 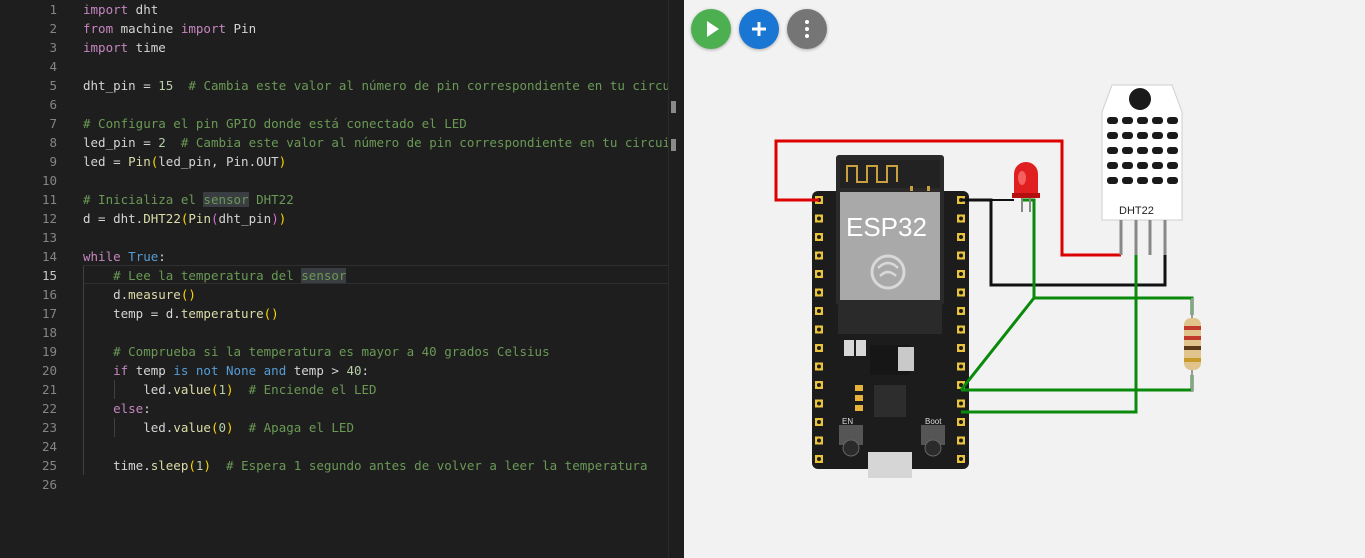 What do you see at coordinates (342, 408) in the screenshot?
I see `code-line: 22 else:` at bounding box center [342, 408].